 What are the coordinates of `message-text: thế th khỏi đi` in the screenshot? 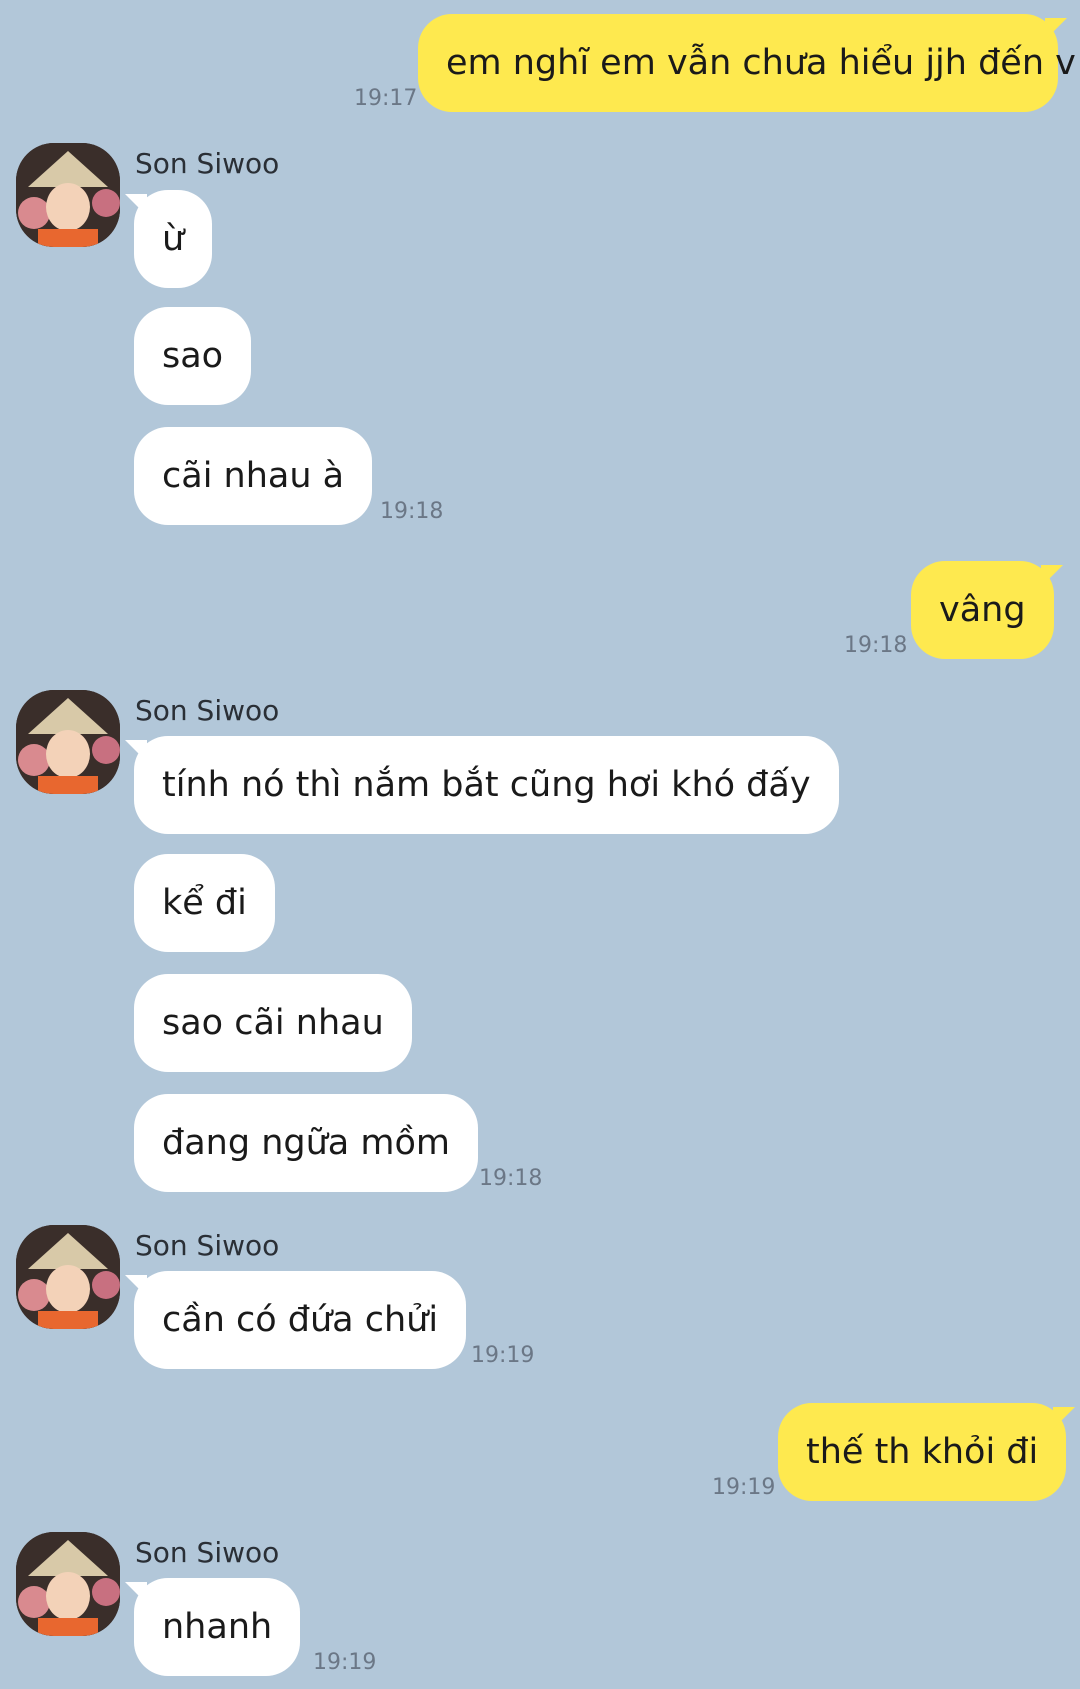 It's located at (922, 1452).